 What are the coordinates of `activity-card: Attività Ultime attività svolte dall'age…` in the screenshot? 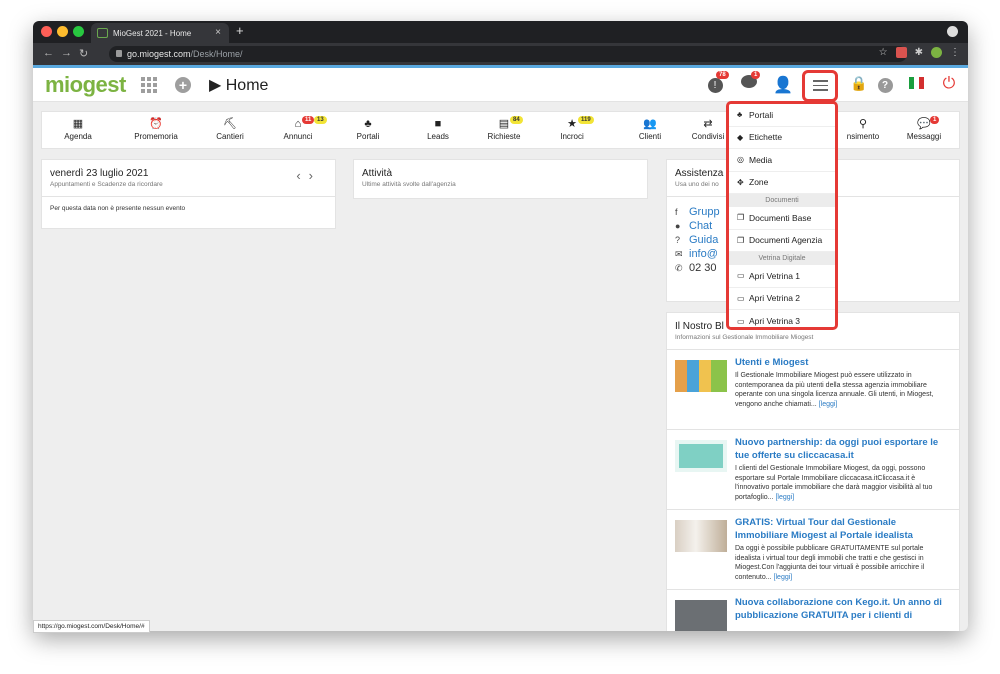 It's located at (500, 179).